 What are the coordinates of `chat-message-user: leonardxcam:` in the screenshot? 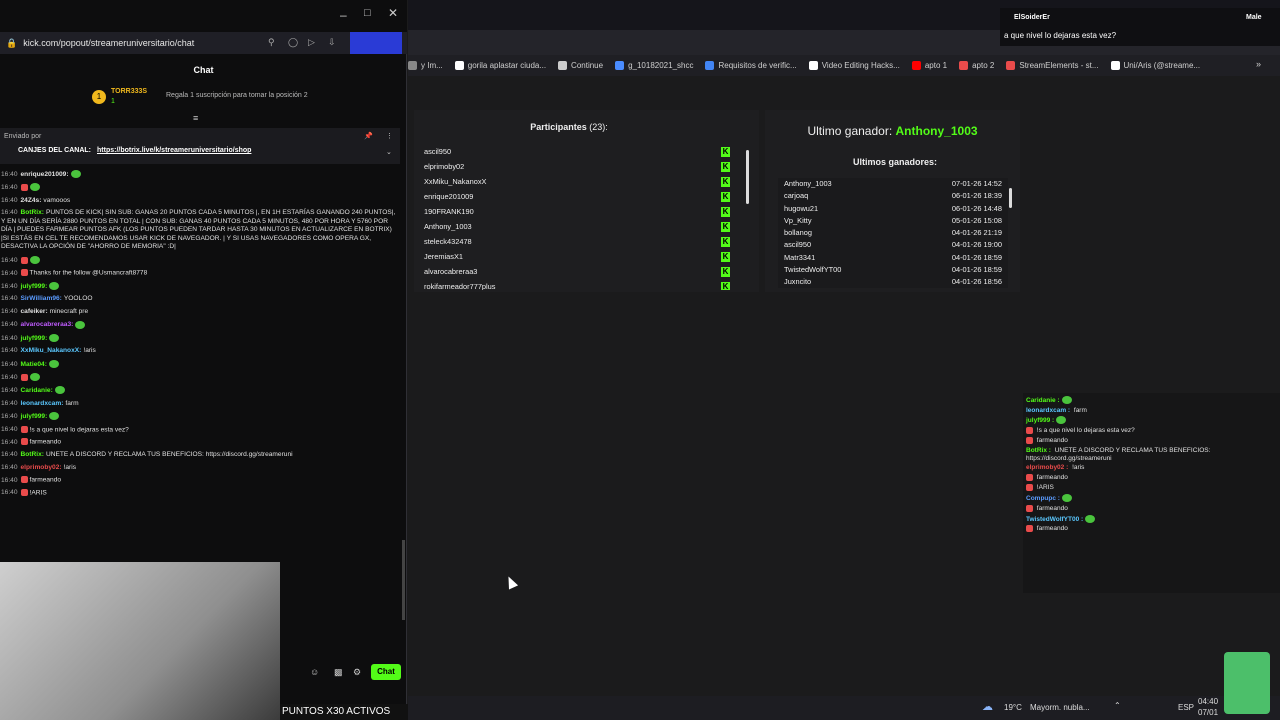 It's located at (42, 403).